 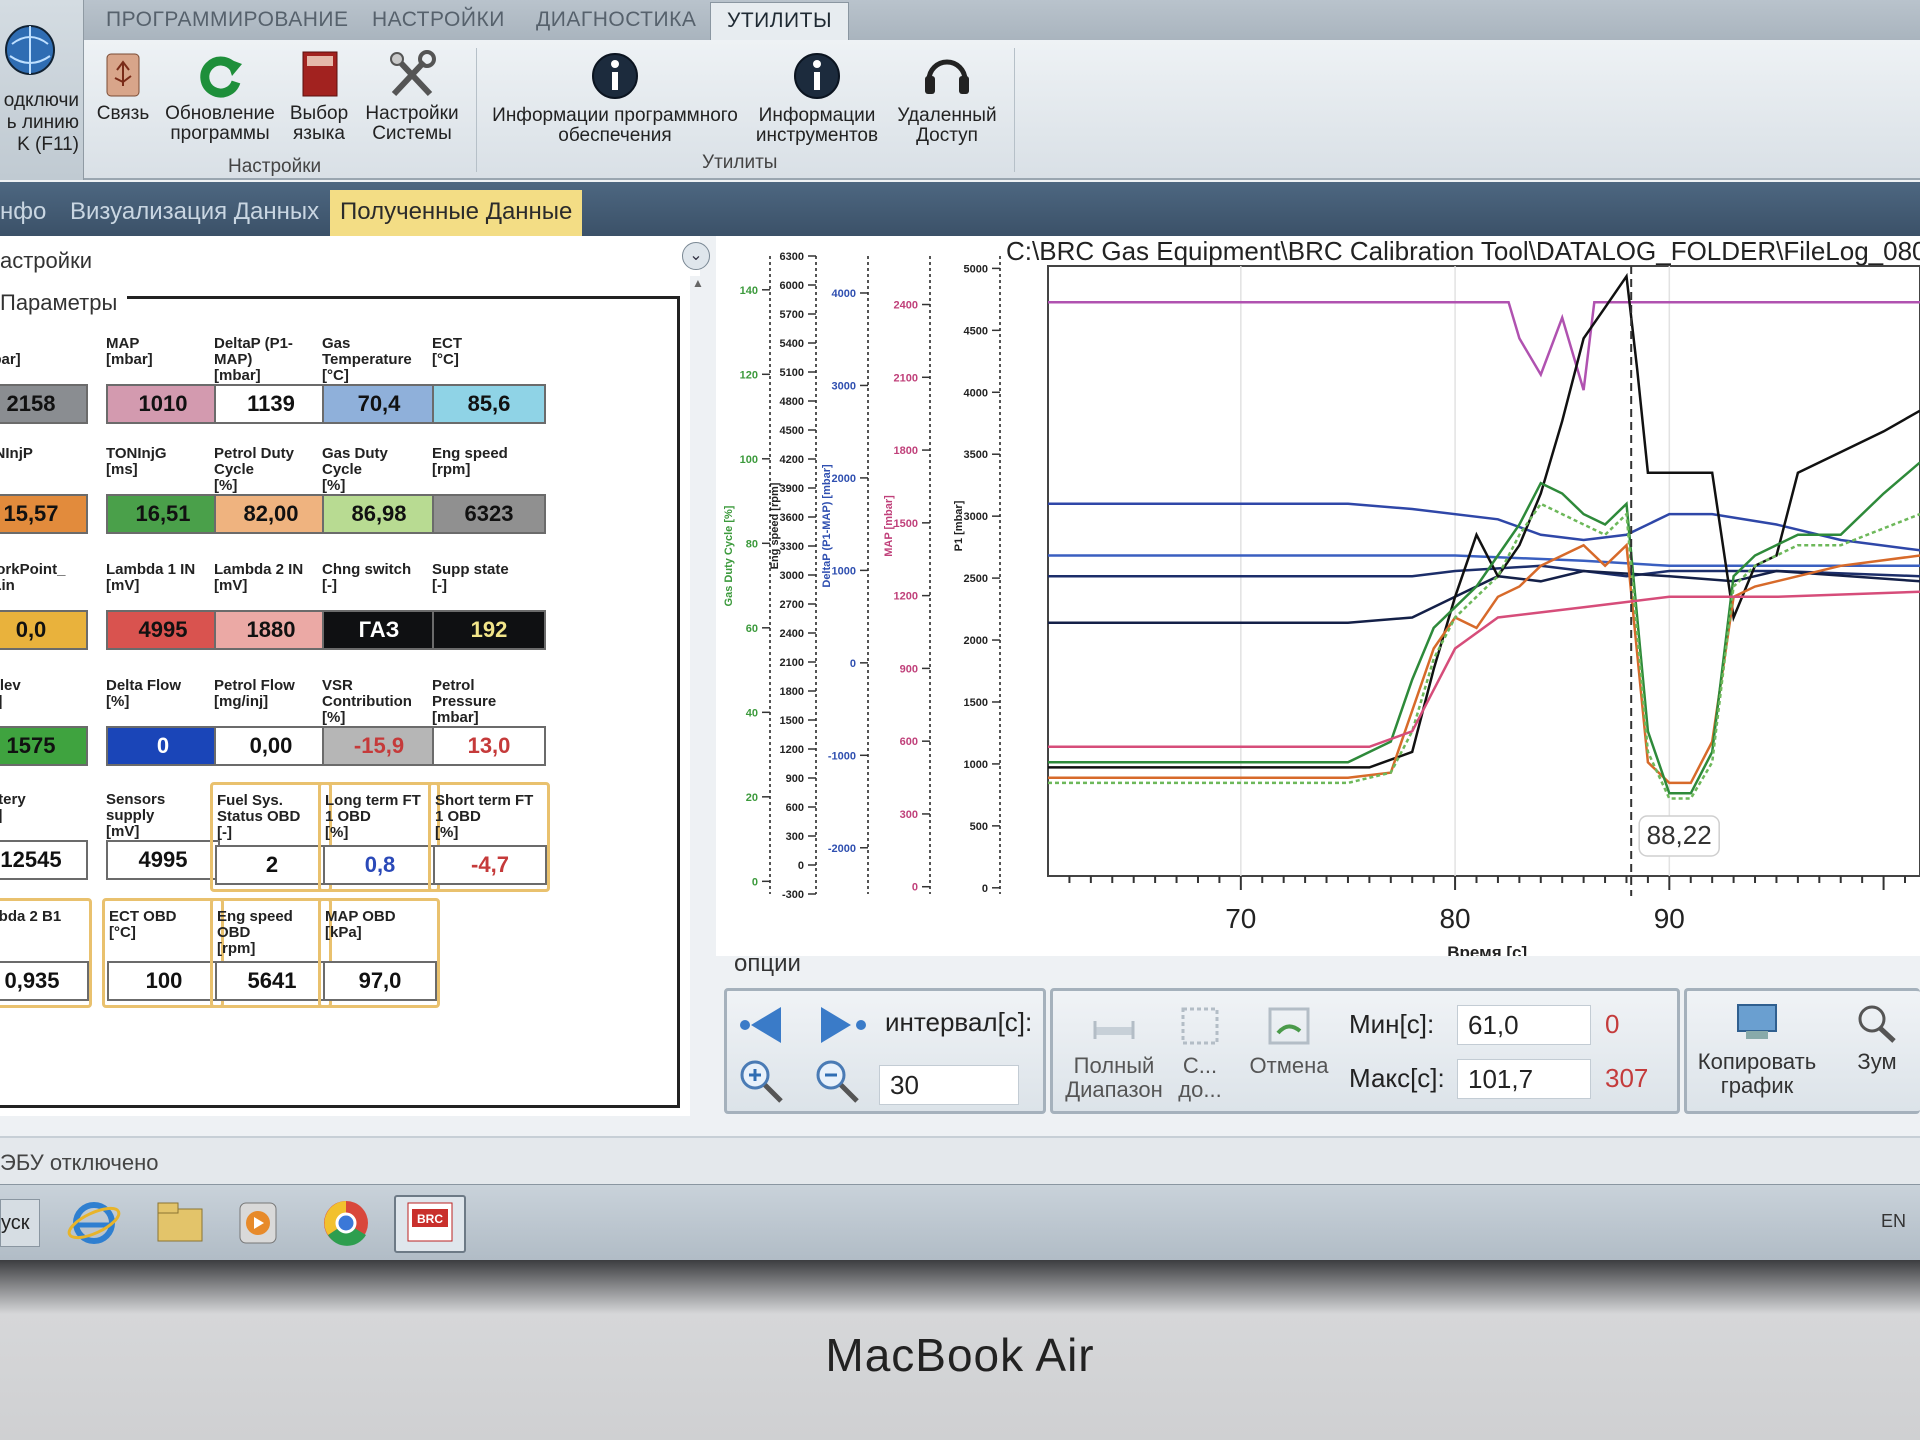 What do you see at coordinates (379, 377) in the screenshot?
I see `parameter-cell: Gas Temperature [°C] 70,4` at bounding box center [379, 377].